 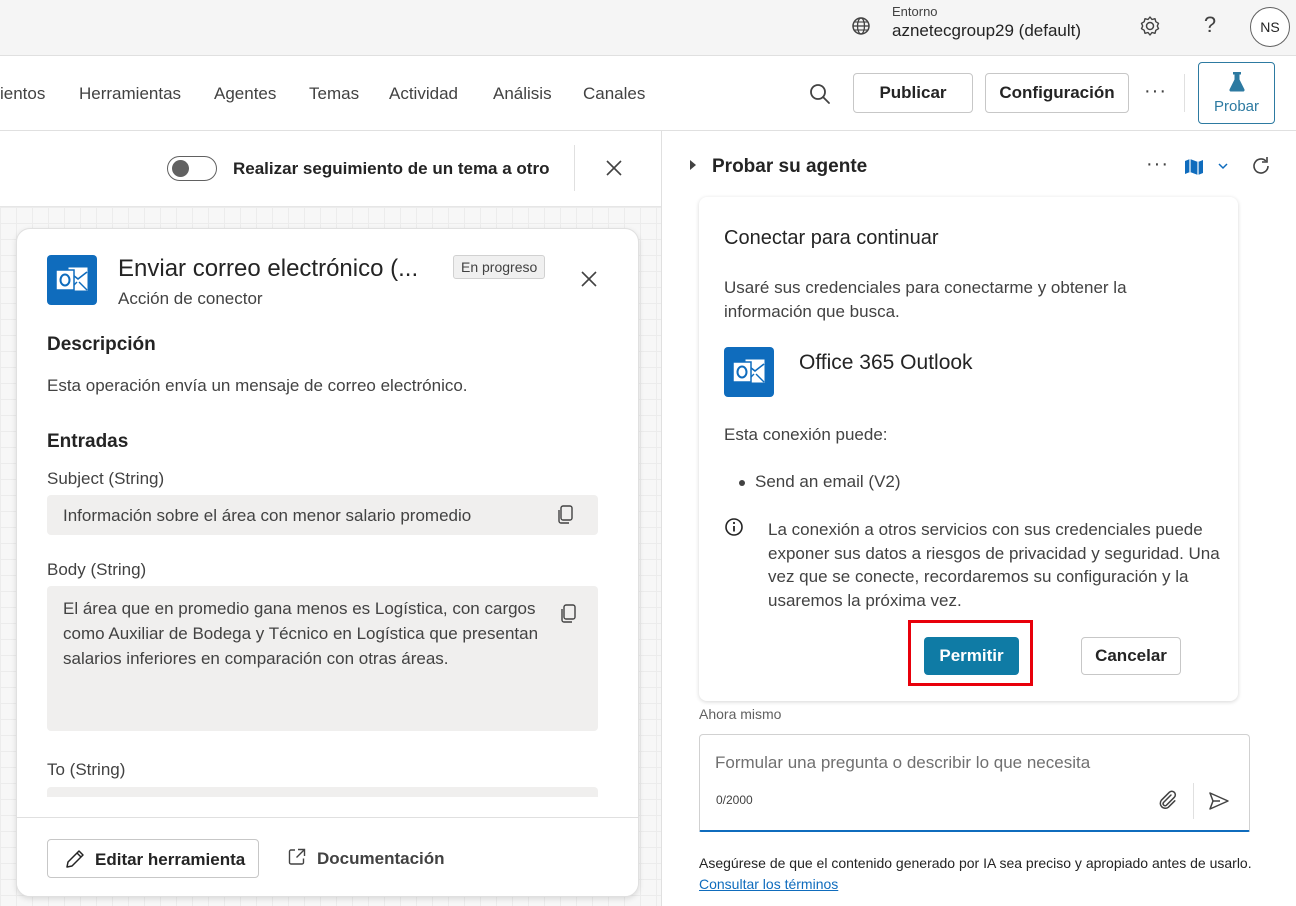 What do you see at coordinates (97, 569) in the screenshot?
I see `body-label: Body (String)` at bounding box center [97, 569].